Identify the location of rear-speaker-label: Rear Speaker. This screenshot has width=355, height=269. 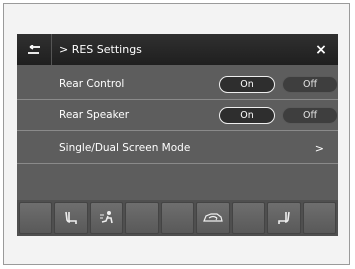
(94, 115).